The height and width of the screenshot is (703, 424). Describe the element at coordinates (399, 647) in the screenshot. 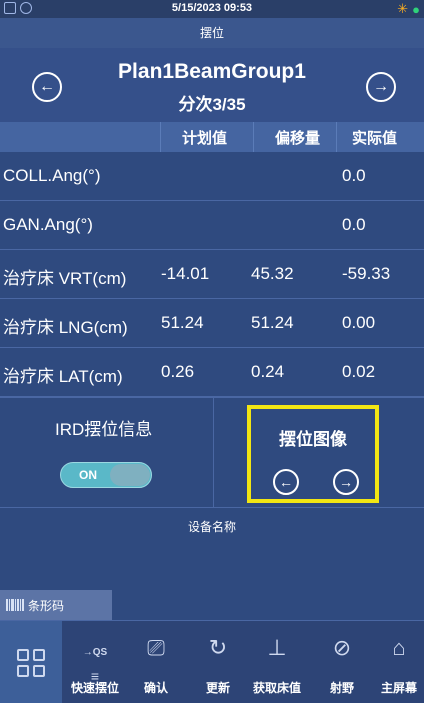

I see `home-icon: ⌂` at that location.